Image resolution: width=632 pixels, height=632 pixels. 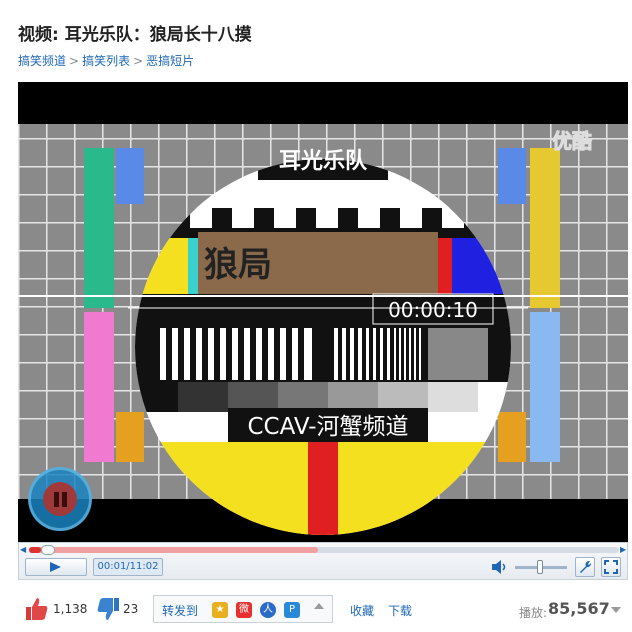 I want to click on play-icon, so click(x=55, y=567).